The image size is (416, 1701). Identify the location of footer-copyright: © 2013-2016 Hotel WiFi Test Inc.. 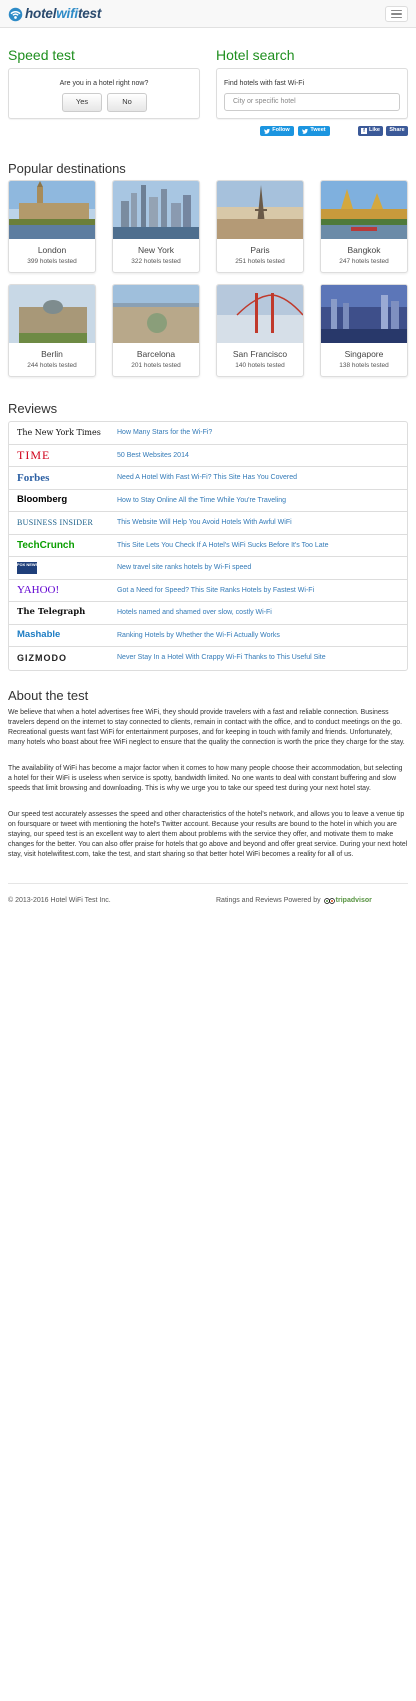
(59, 900).